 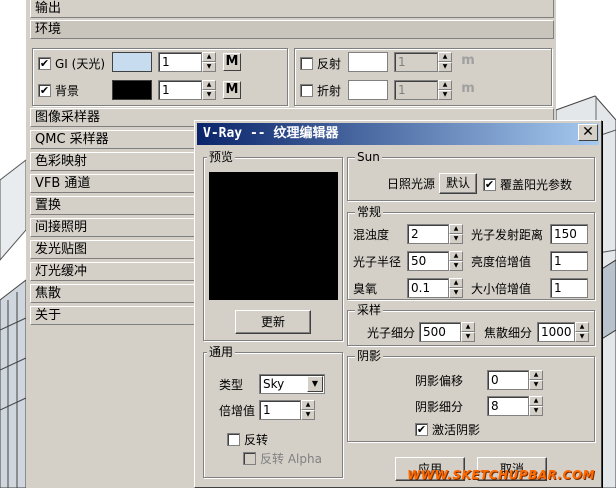 What do you see at coordinates (458, 183) in the screenshot?
I see `default-button: 默认` at bounding box center [458, 183].